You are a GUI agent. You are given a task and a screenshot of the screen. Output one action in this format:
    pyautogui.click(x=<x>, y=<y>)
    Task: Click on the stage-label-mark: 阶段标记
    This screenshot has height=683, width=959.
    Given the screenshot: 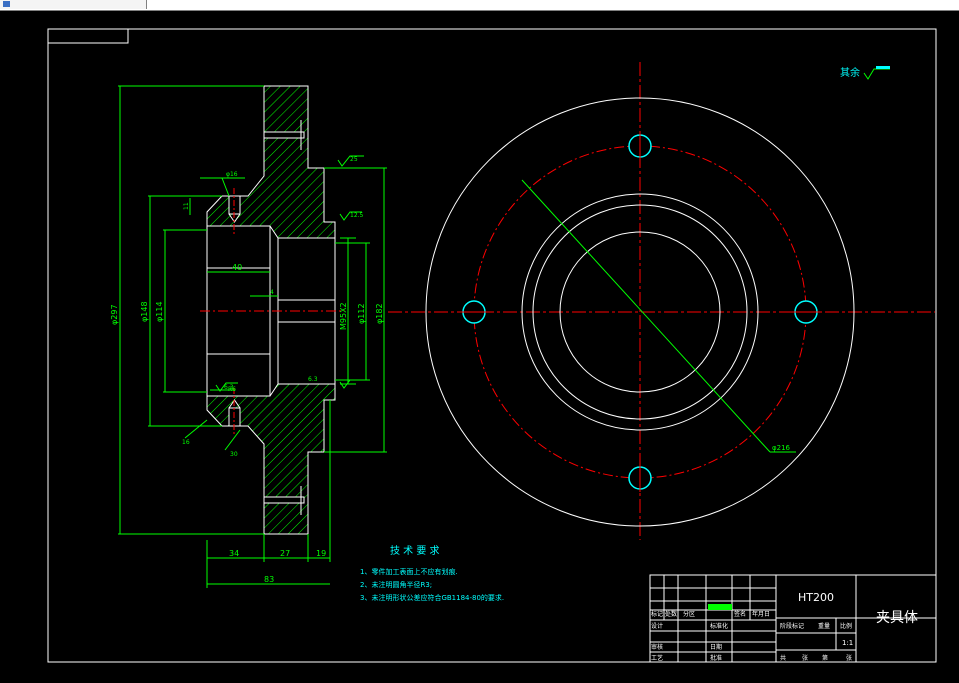 What is the action you would take?
    pyautogui.click(x=792, y=626)
    